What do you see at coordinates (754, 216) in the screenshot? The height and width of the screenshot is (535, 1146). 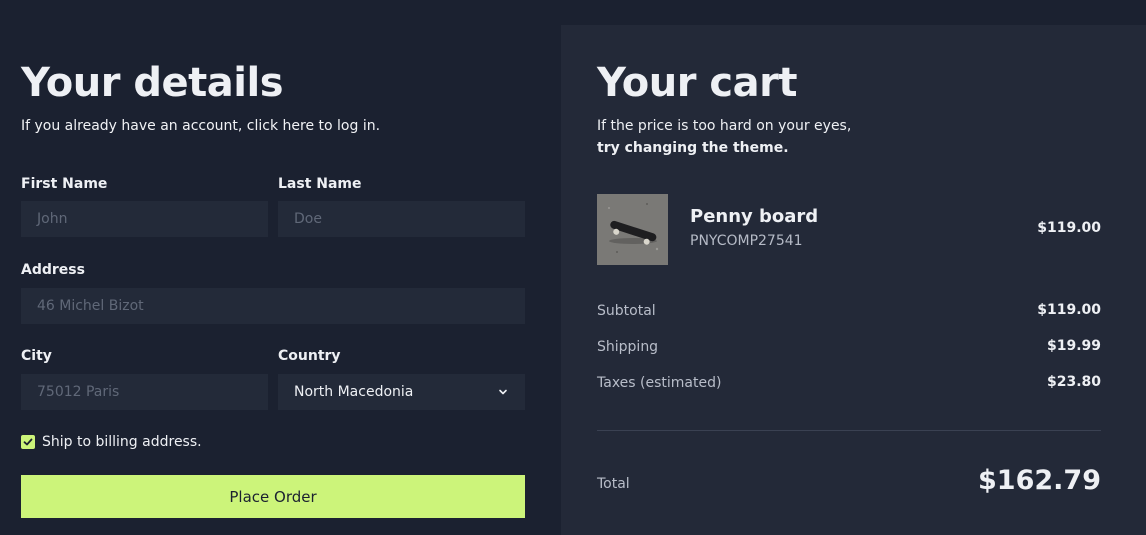 I see `product-name: Penny board` at bounding box center [754, 216].